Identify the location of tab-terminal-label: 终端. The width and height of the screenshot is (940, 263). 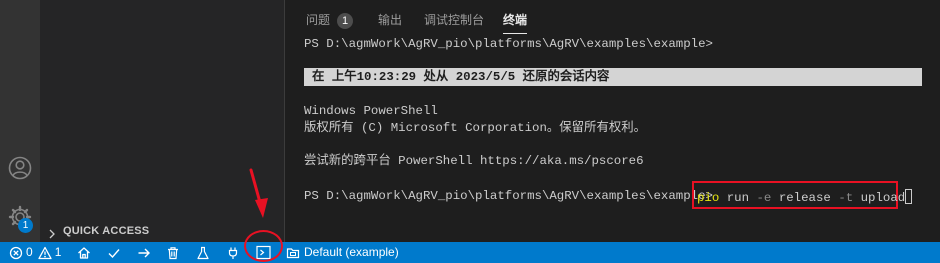
(515, 20).